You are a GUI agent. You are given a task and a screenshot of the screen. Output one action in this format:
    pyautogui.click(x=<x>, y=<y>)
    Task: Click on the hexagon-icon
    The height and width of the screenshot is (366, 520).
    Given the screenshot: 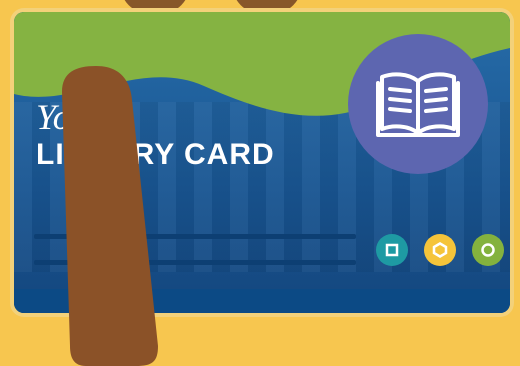 What is the action you would take?
    pyautogui.click(x=440, y=250)
    